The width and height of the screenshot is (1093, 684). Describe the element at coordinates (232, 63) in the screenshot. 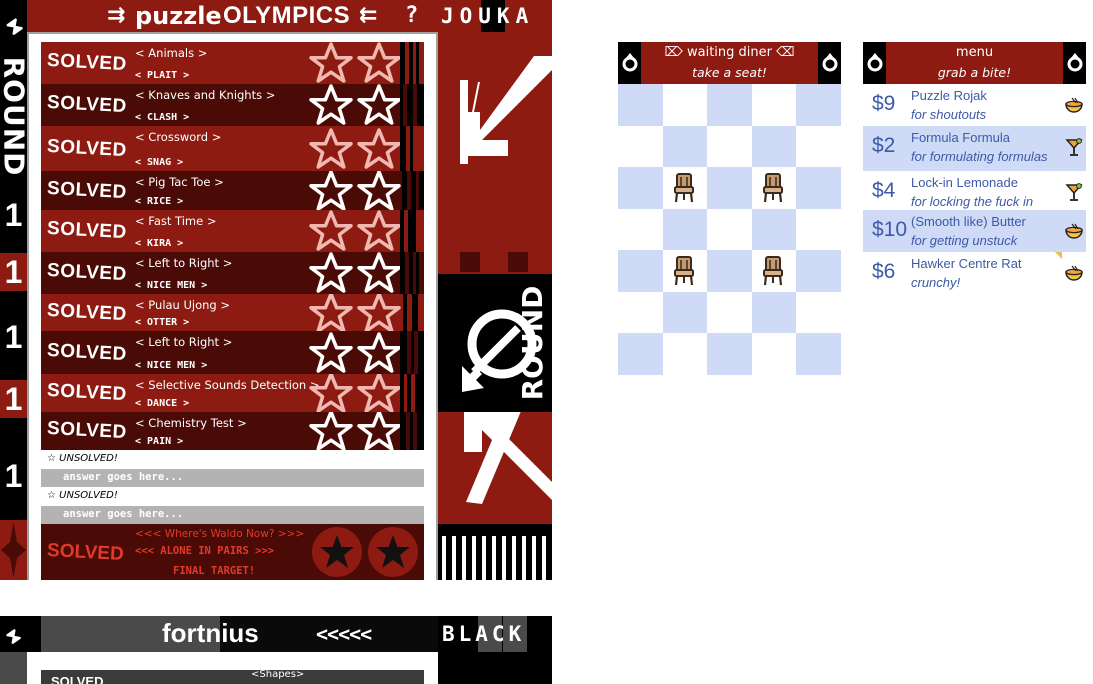

I see `puzzle-row: SOLVED < Animals > < PLAIT >` at that location.